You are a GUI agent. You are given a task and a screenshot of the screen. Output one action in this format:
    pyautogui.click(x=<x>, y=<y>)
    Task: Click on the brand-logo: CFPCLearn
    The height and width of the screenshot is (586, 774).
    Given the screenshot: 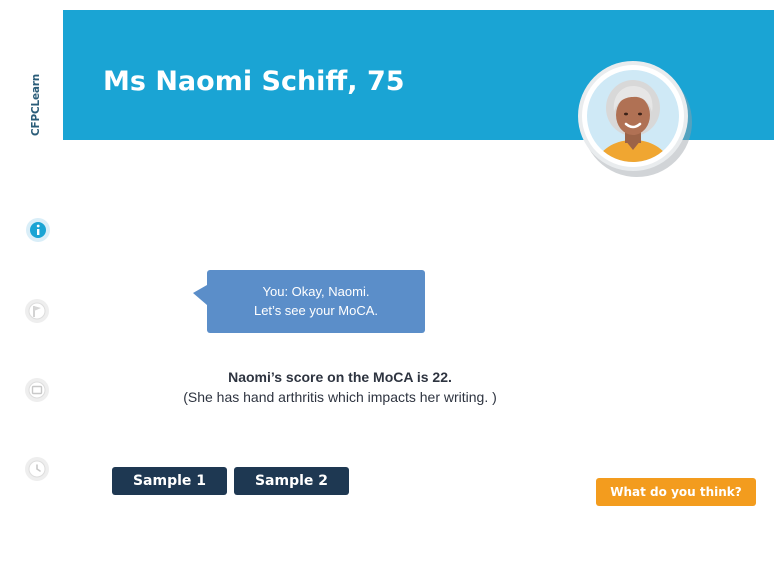 What is the action you would take?
    pyautogui.click(x=36, y=105)
    